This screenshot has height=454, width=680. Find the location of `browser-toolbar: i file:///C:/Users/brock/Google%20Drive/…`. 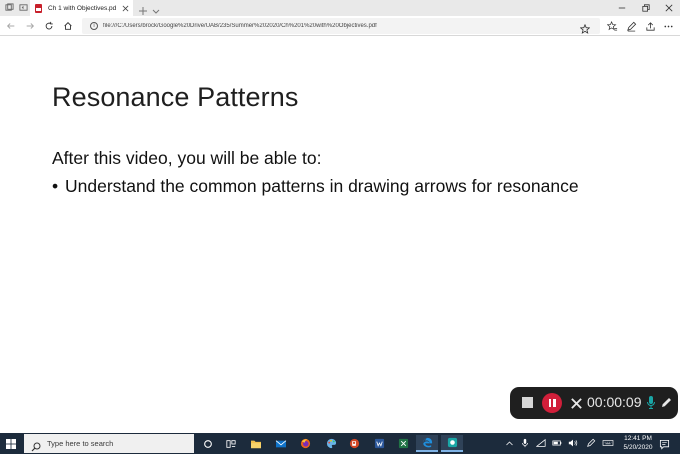

browser-toolbar: i file:///C:/Users/brock/Google%20Drive/… is located at coordinates (340, 26).